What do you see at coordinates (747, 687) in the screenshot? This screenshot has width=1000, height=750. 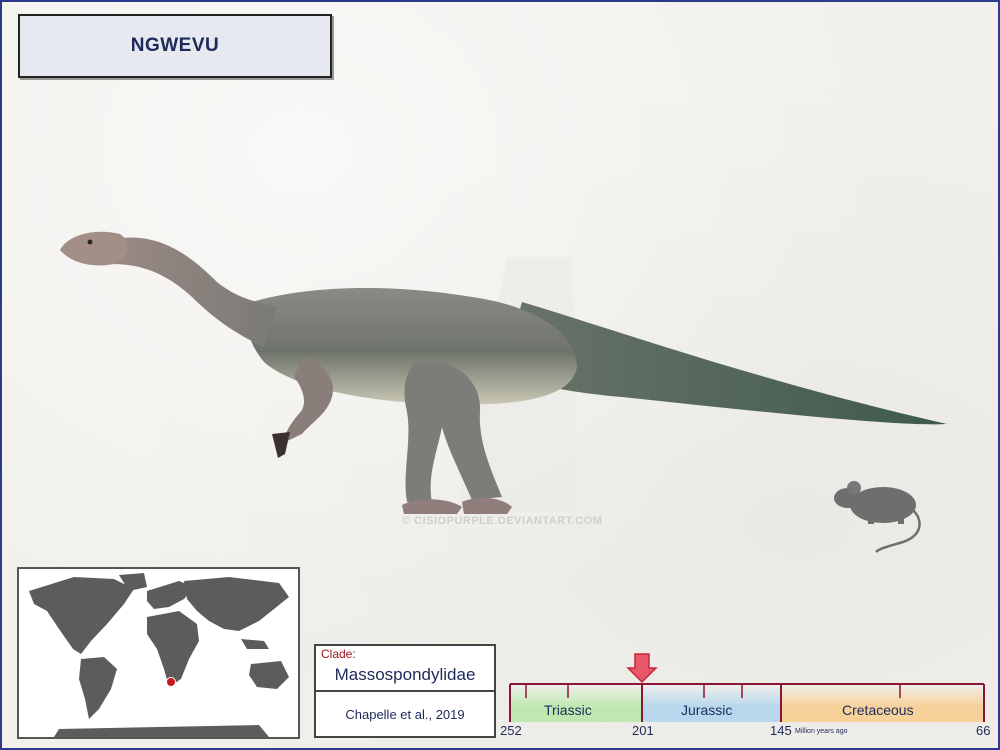 I see `timeline-axis` at bounding box center [747, 687].